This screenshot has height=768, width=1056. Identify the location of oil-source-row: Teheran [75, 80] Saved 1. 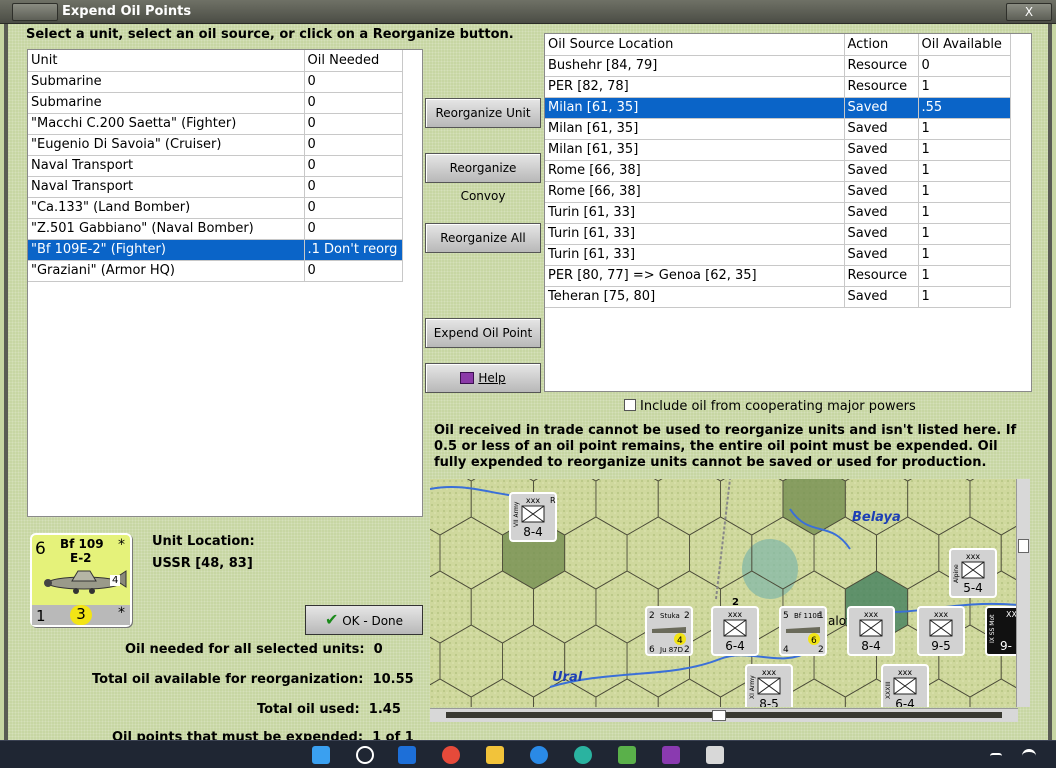
(778, 297).